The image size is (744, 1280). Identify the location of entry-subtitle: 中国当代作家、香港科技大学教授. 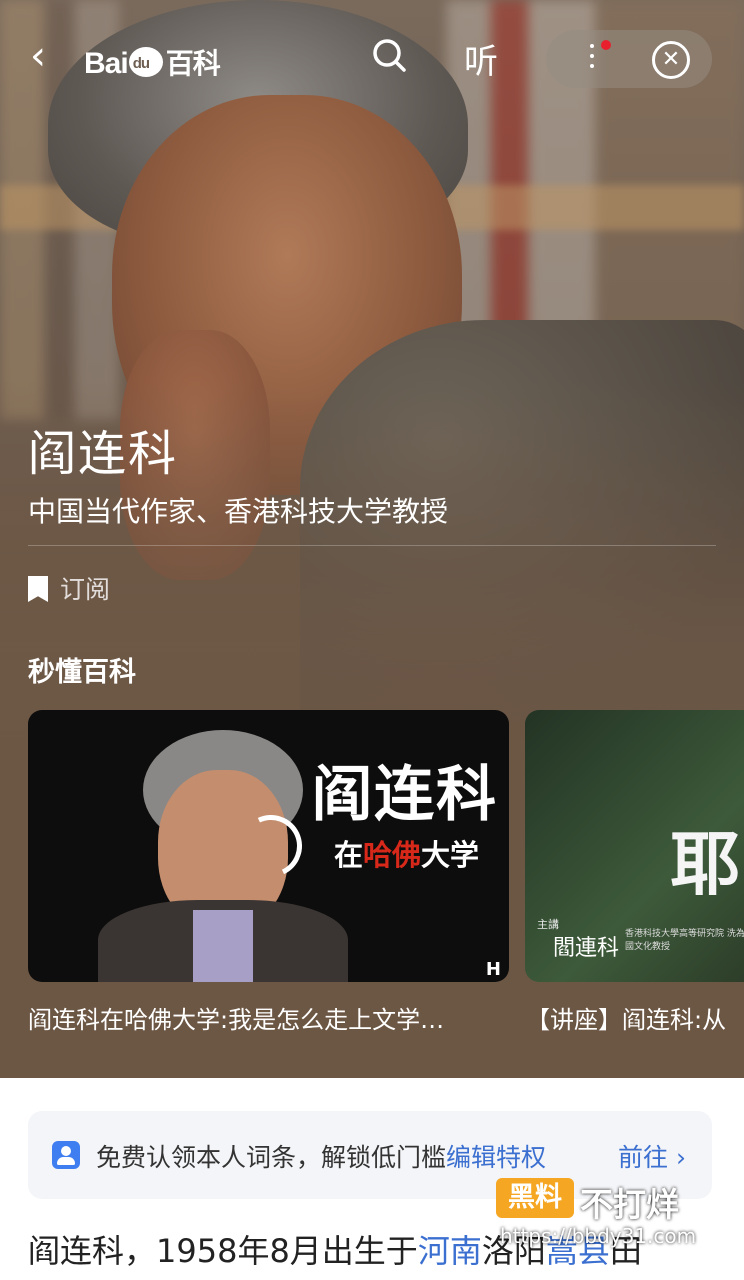
(238, 511).